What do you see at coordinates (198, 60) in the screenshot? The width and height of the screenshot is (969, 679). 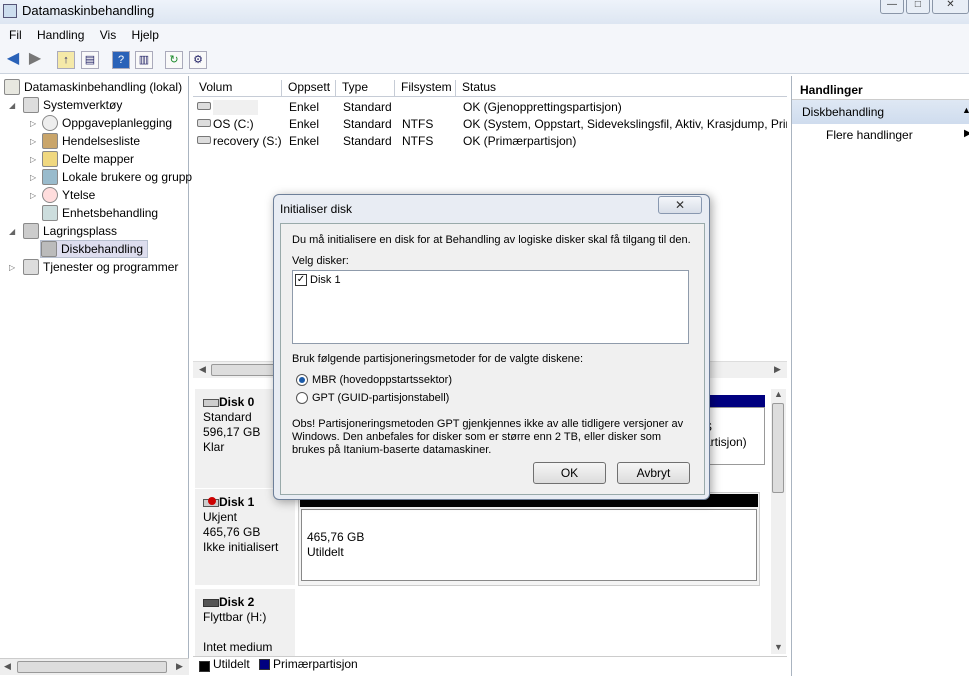 I see `properties-icon: ⚙` at bounding box center [198, 60].